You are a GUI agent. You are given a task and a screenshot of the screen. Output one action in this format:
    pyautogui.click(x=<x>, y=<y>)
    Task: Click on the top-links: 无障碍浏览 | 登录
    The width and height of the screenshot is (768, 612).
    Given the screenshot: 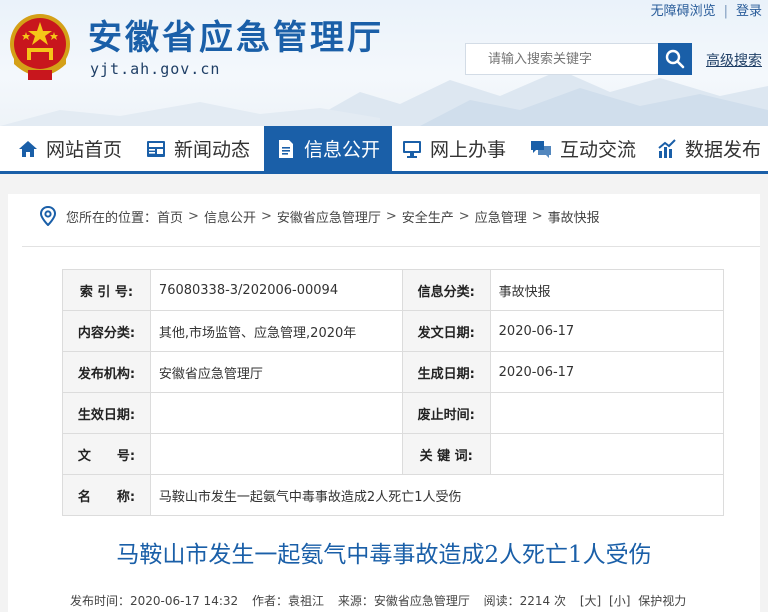 What is the action you would take?
    pyautogui.click(x=706, y=9)
    